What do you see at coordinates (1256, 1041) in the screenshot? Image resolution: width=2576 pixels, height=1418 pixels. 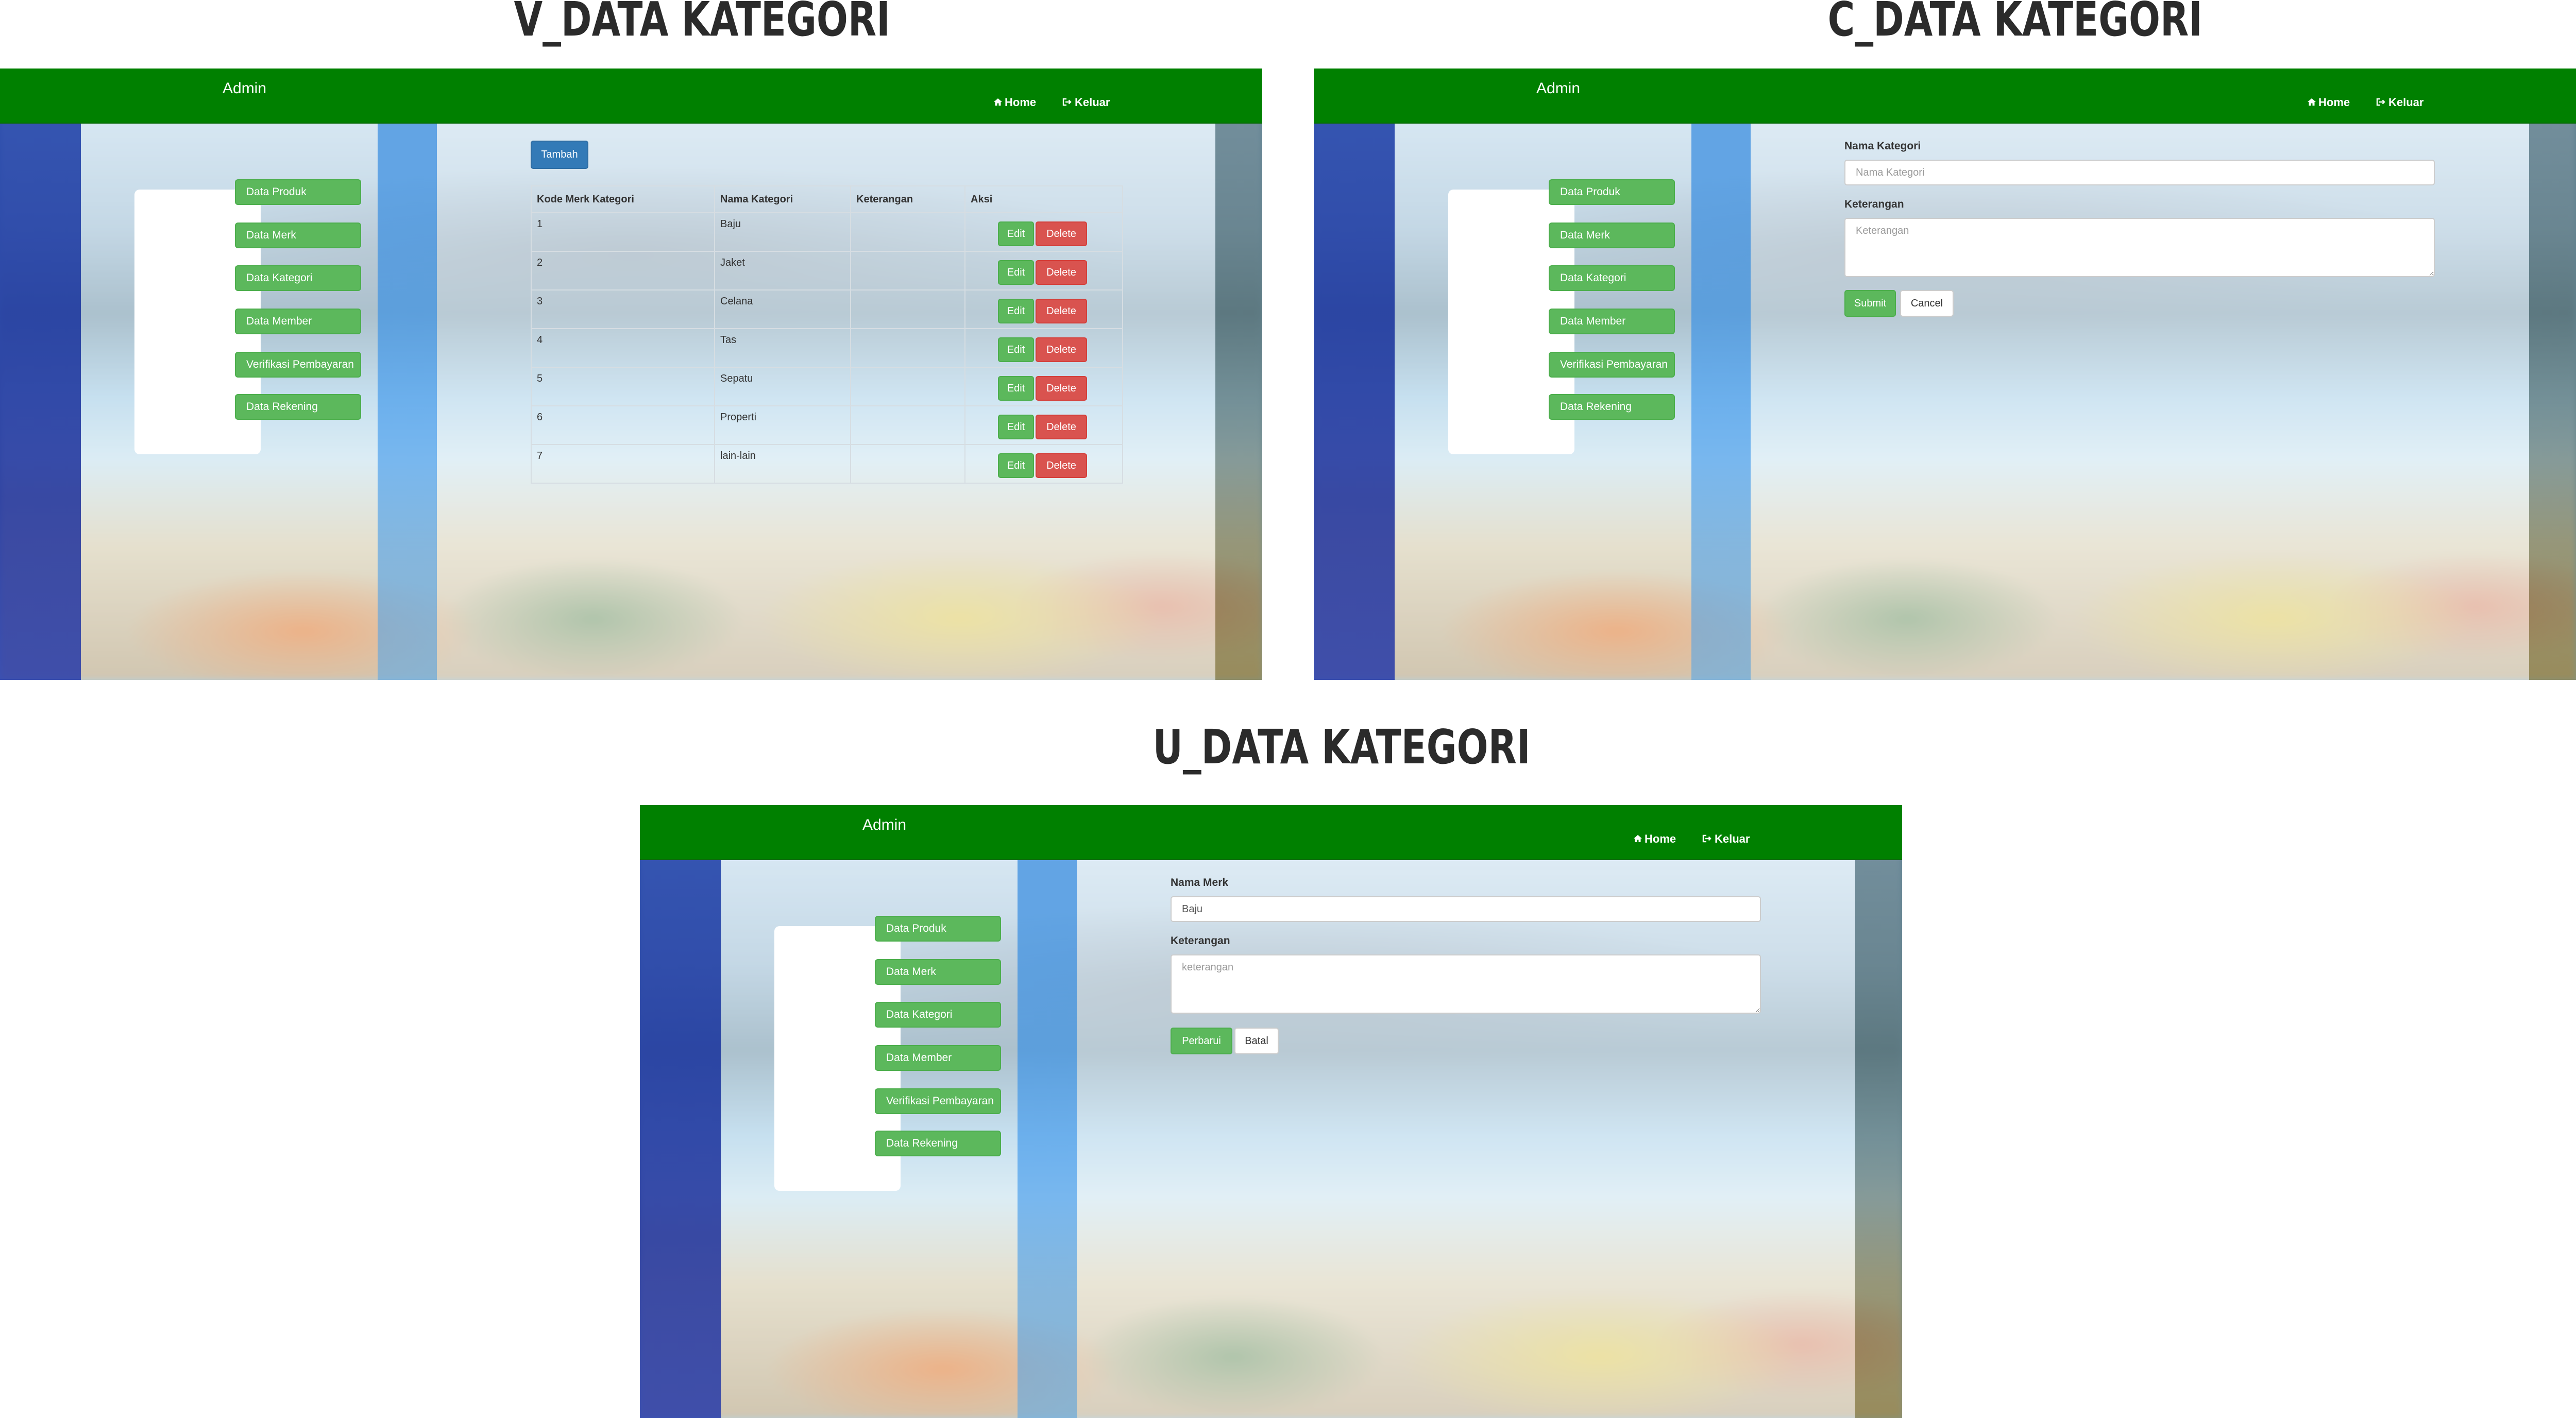 I see `batal-button: Batal` at bounding box center [1256, 1041].